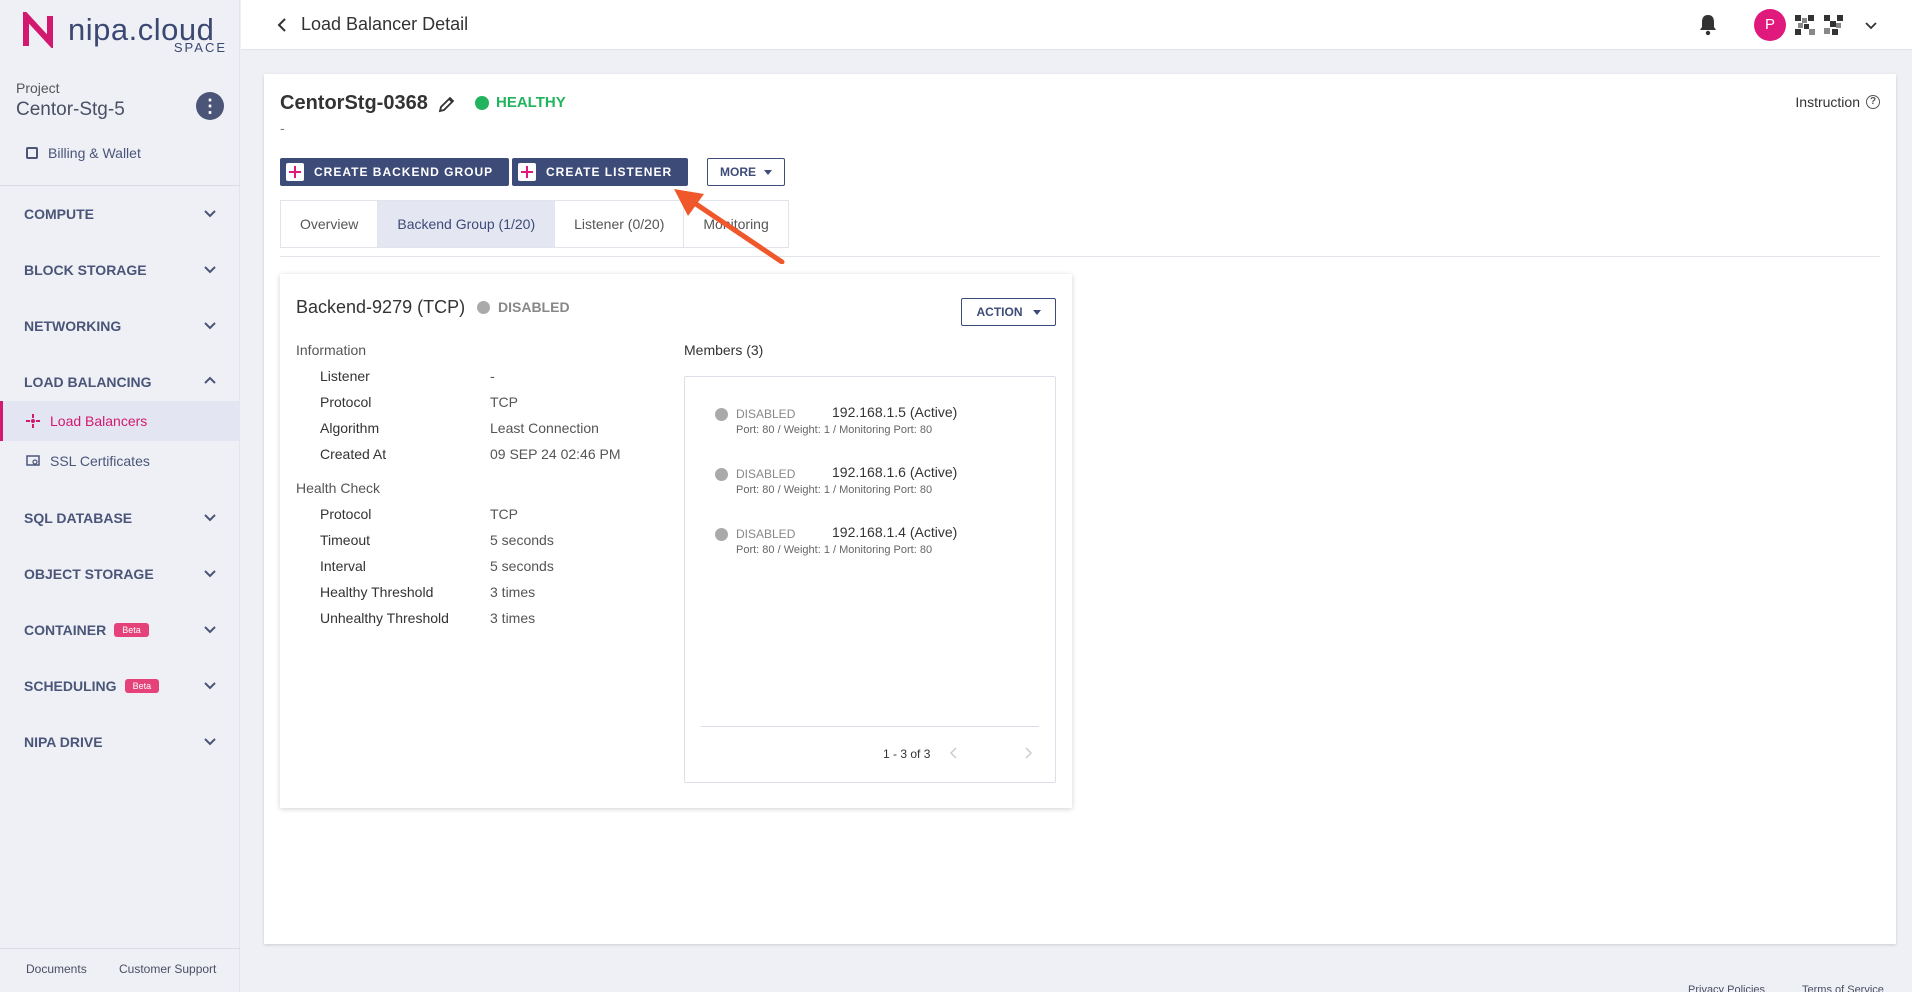  I want to click on info-key: Algorithm, so click(350, 428).